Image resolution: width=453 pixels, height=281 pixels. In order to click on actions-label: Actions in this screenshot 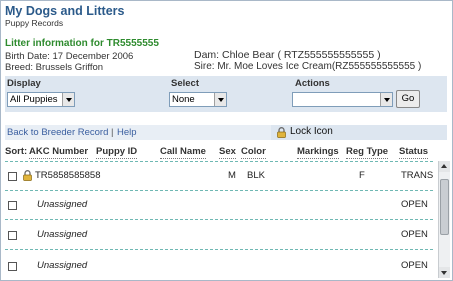, I will do `click(312, 83)`.